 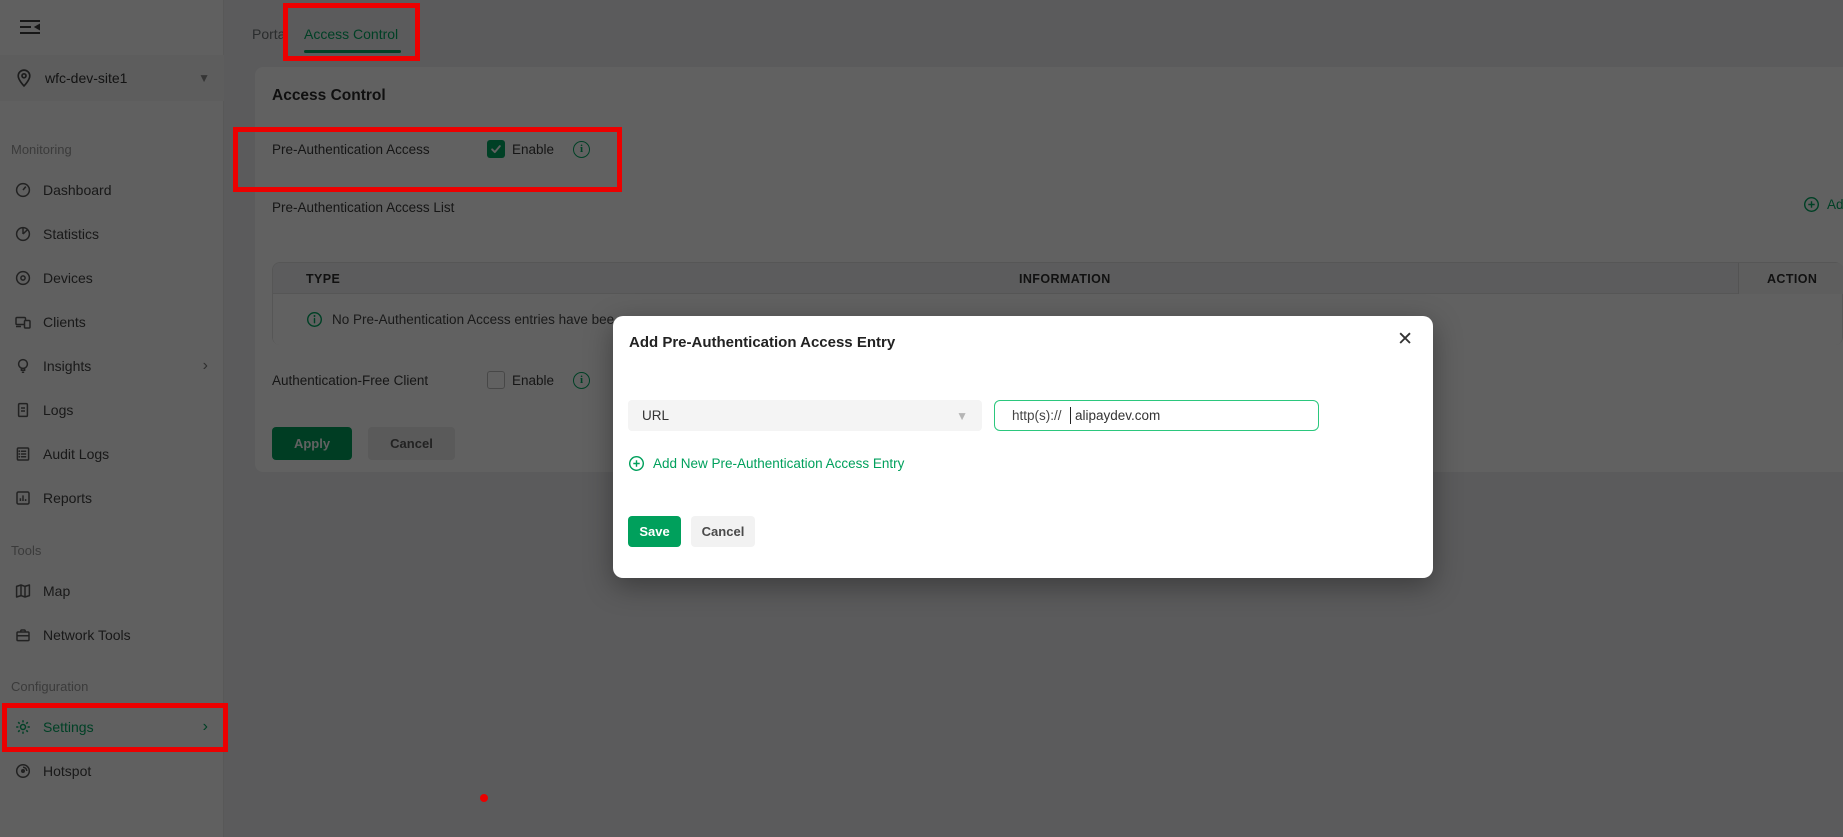 I want to click on plus-circle-icon, so click(x=636, y=463).